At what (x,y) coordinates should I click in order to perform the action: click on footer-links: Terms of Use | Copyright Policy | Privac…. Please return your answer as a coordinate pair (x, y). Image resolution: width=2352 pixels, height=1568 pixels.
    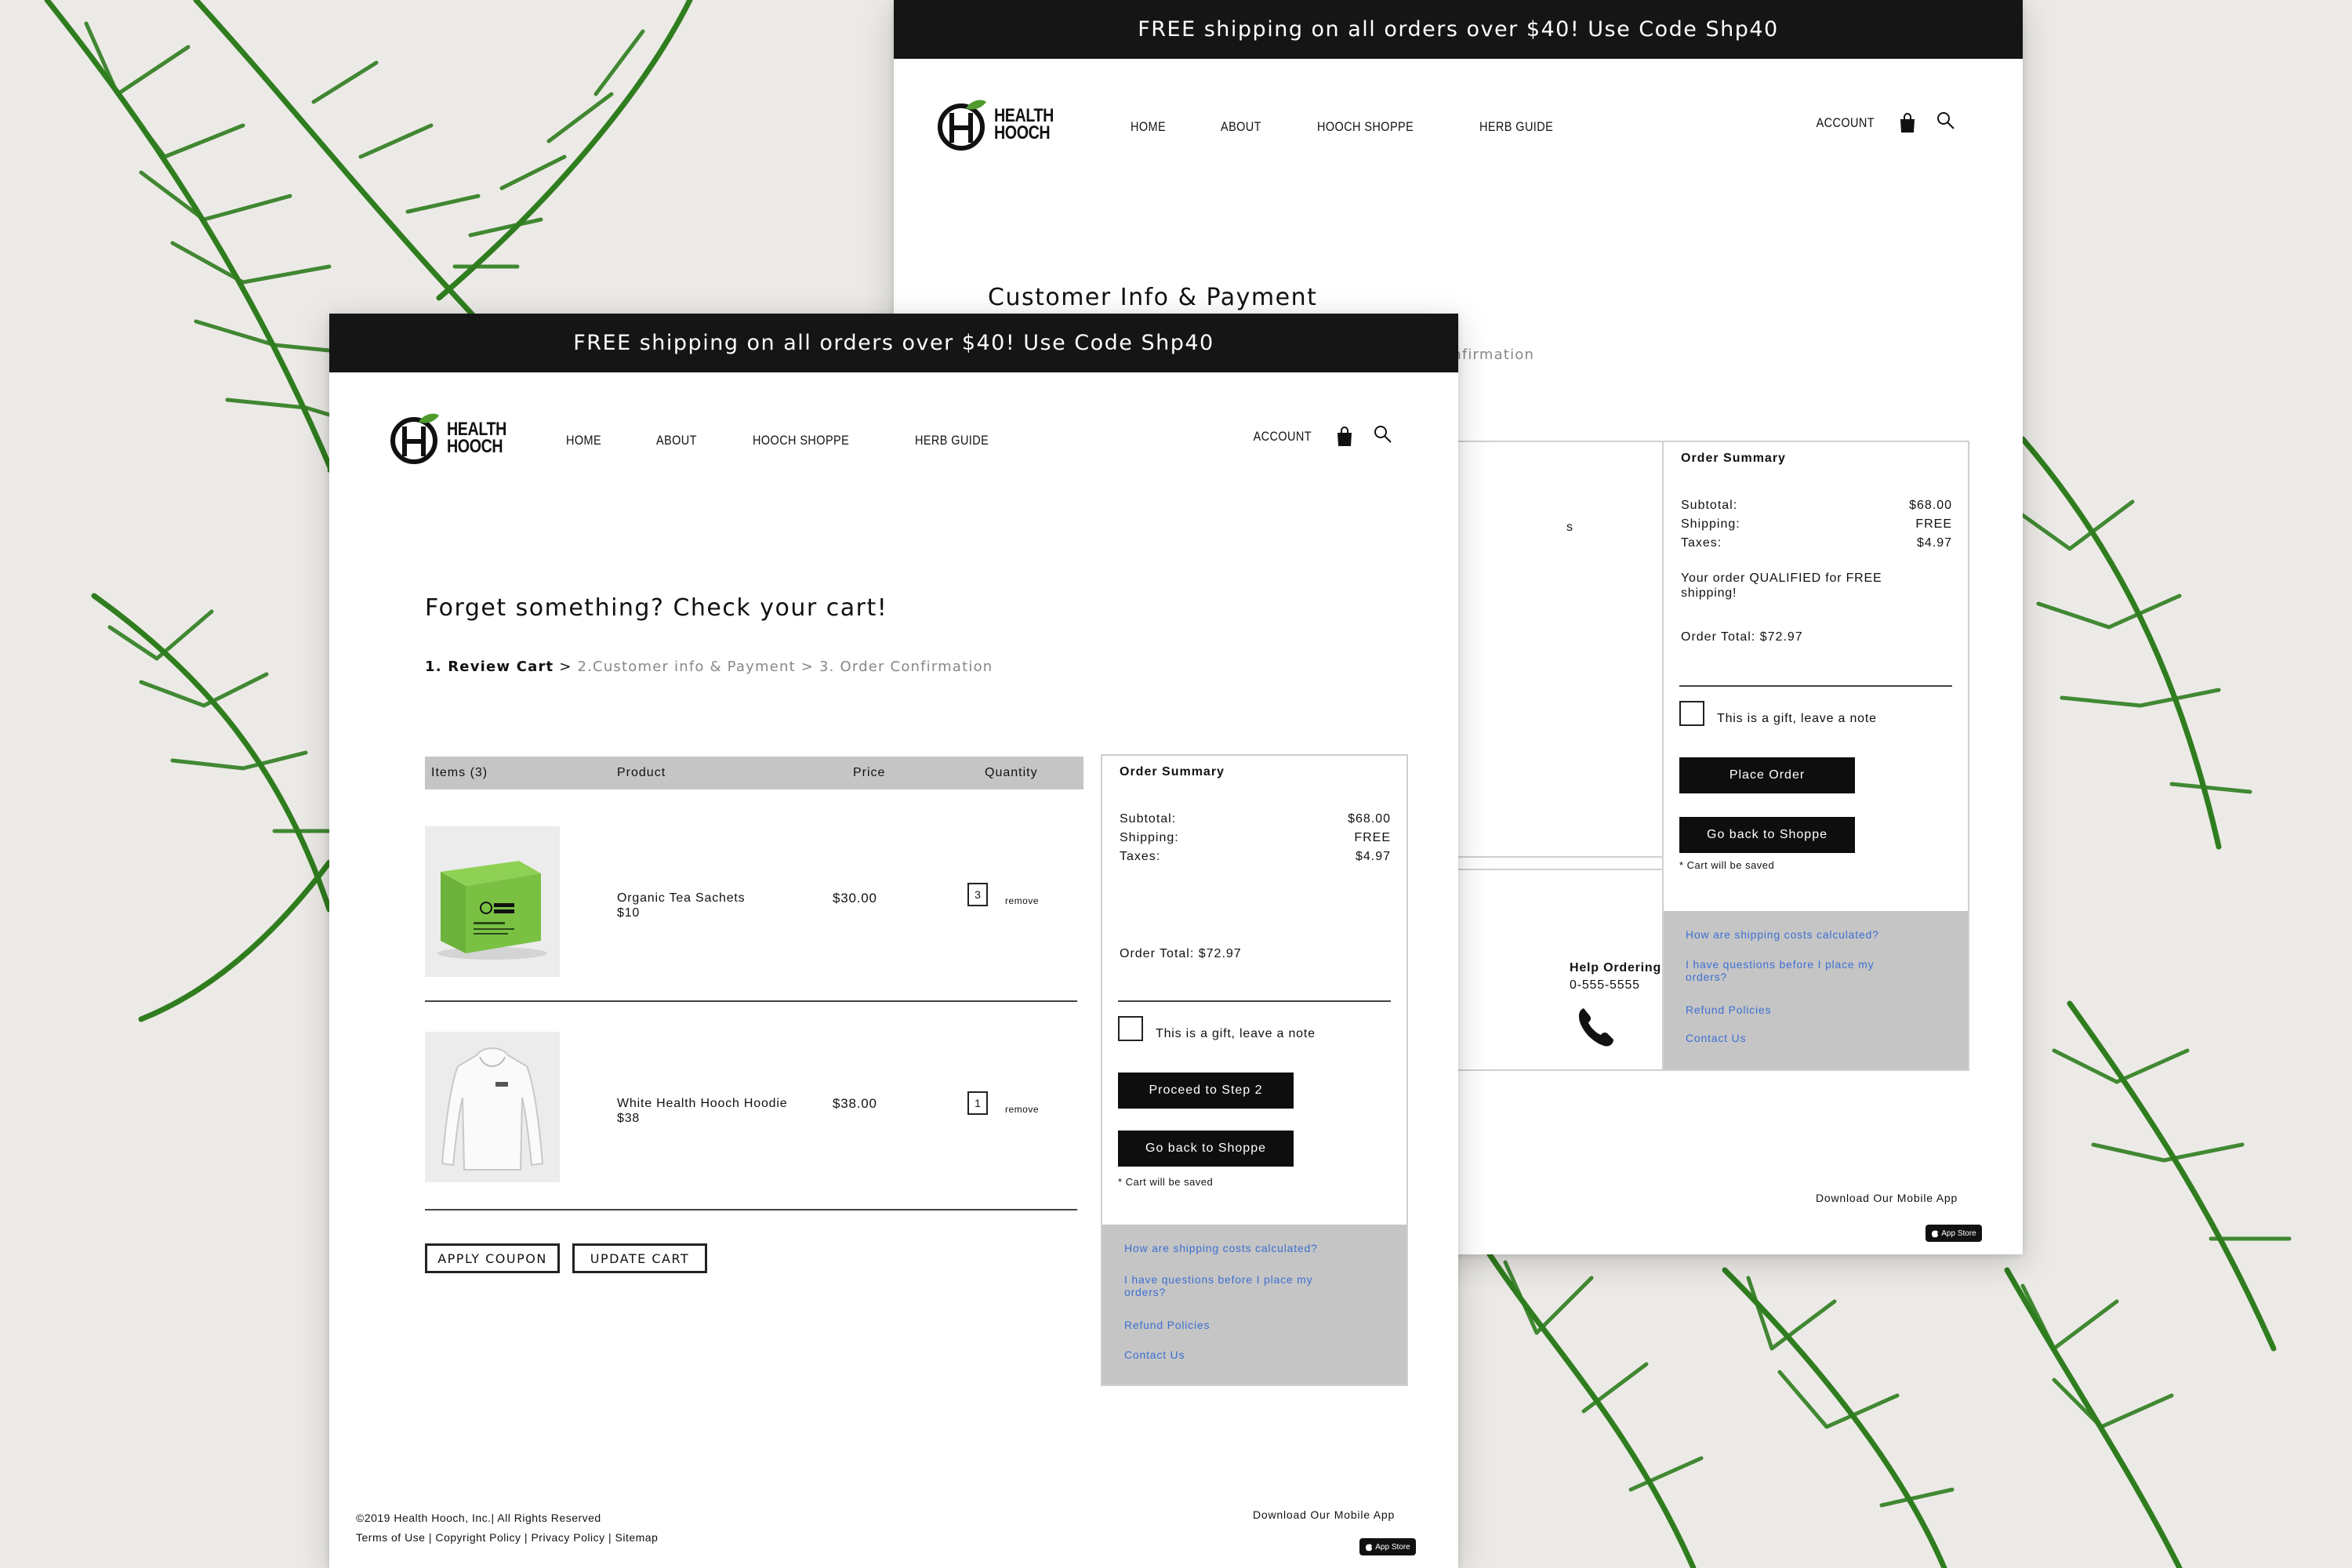
    Looking at the image, I should click on (507, 1538).